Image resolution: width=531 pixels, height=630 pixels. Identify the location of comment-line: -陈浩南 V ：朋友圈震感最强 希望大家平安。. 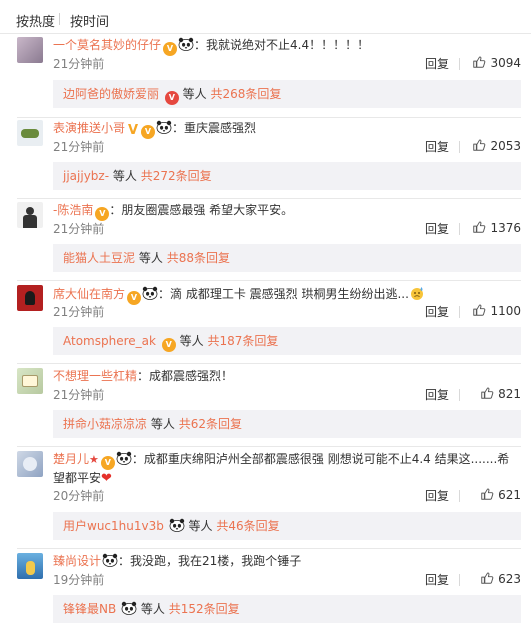
(285, 211).